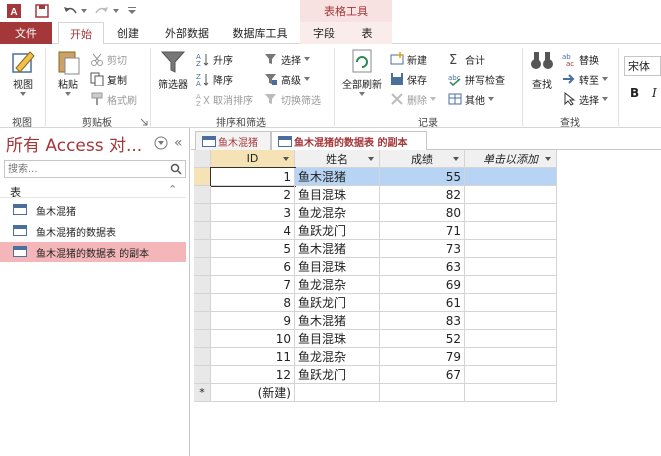 The height and width of the screenshot is (456, 661). I want to click on replace-button: ab ac 替换, so click(580, 59).